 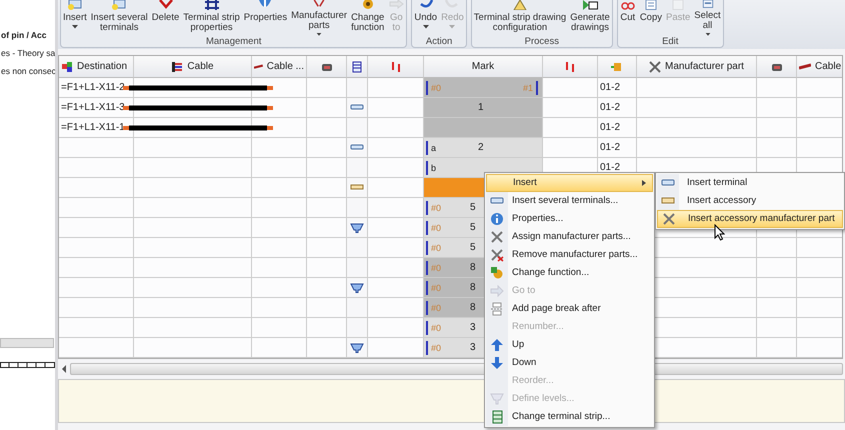 I want to click on accessory-icon, so click(x=357, y=187).